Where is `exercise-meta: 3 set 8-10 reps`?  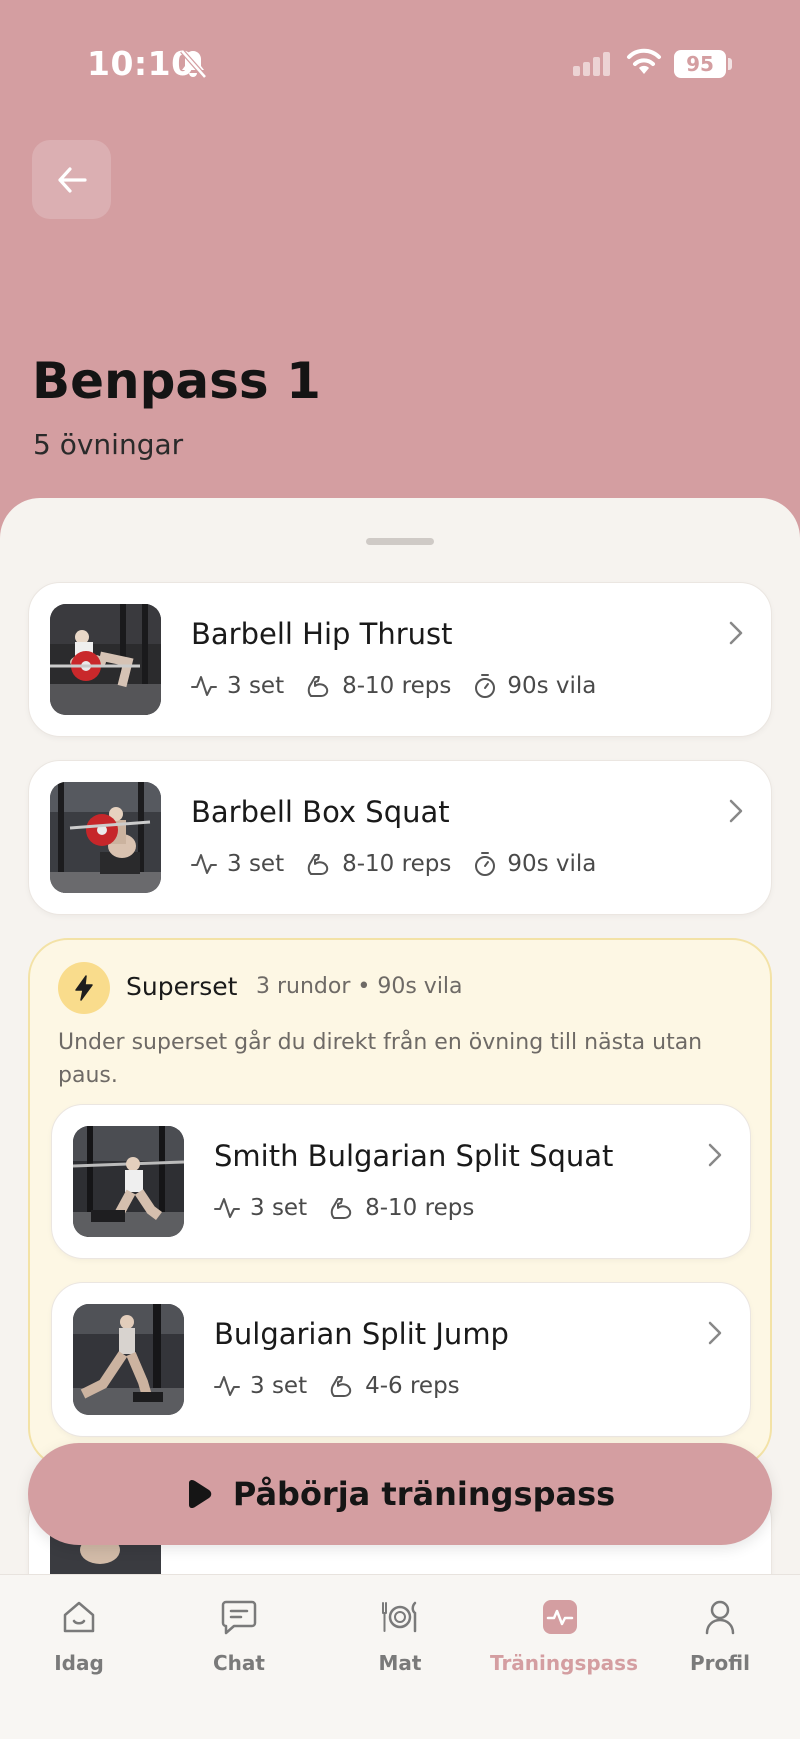
exercise-meta: 3 set 8-10 reps is located at coordinates (355, 1208).